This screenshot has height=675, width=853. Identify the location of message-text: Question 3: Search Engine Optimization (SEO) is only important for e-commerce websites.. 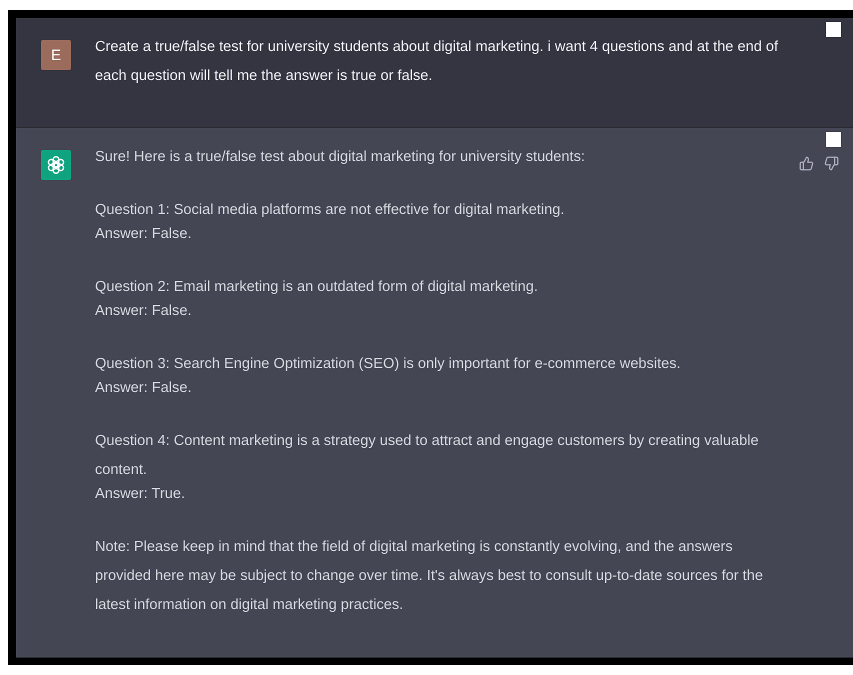
(388, 364).